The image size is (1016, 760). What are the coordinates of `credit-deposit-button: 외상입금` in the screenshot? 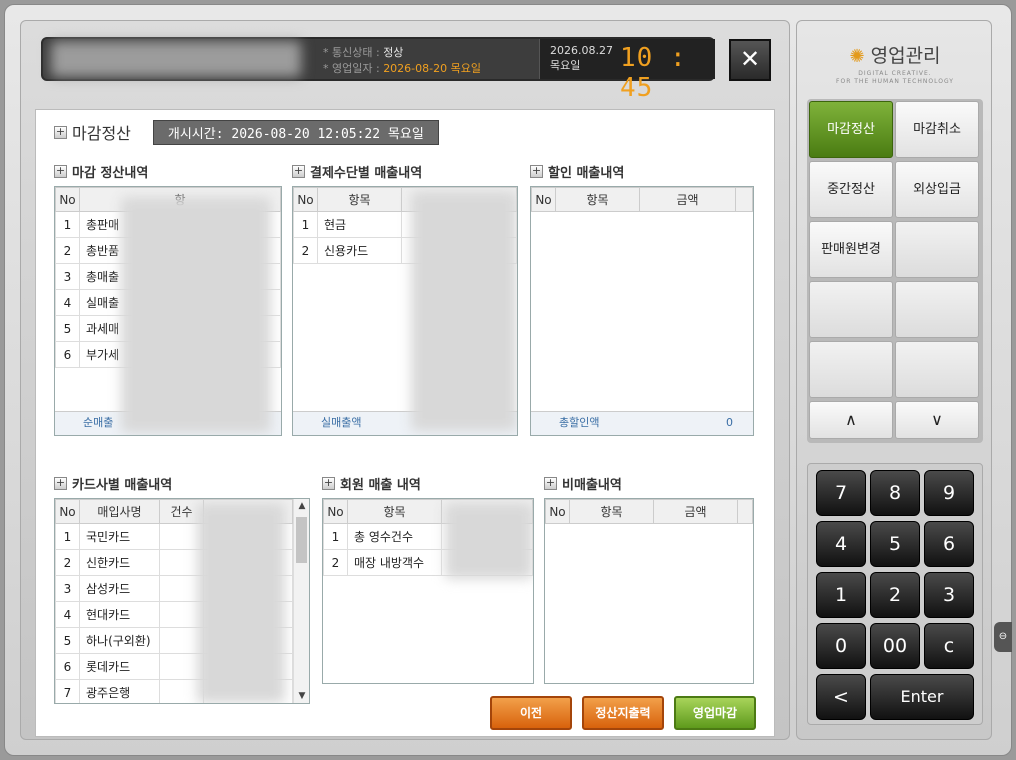 It's located at (937, 189).